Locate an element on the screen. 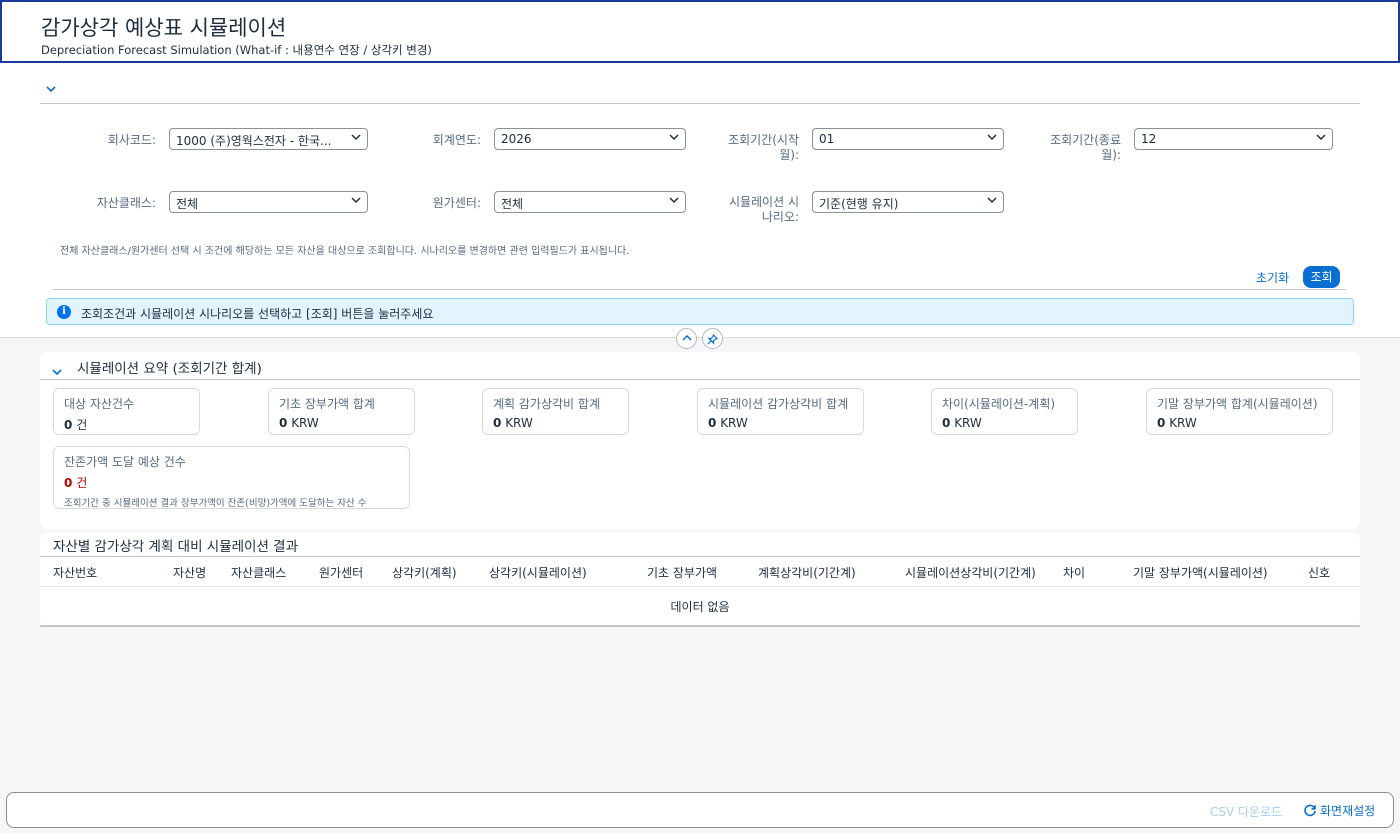  no-data-text: 데이터 없음 is located at coordinates (700, 607).